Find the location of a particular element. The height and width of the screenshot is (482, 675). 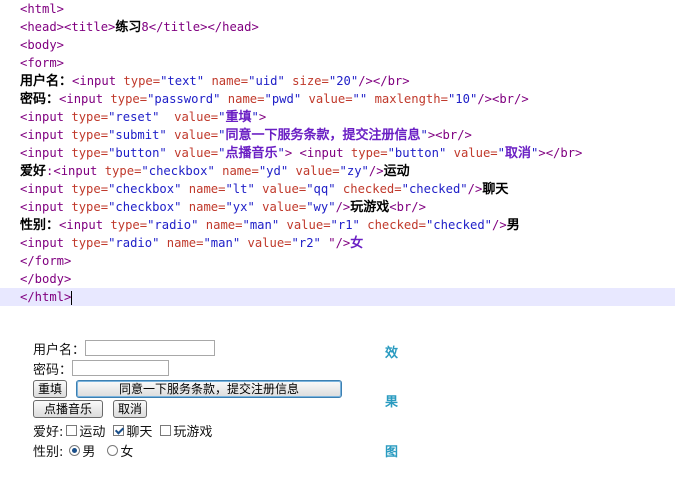

cancel-button: 取消 is located at coordinates (130, 409).